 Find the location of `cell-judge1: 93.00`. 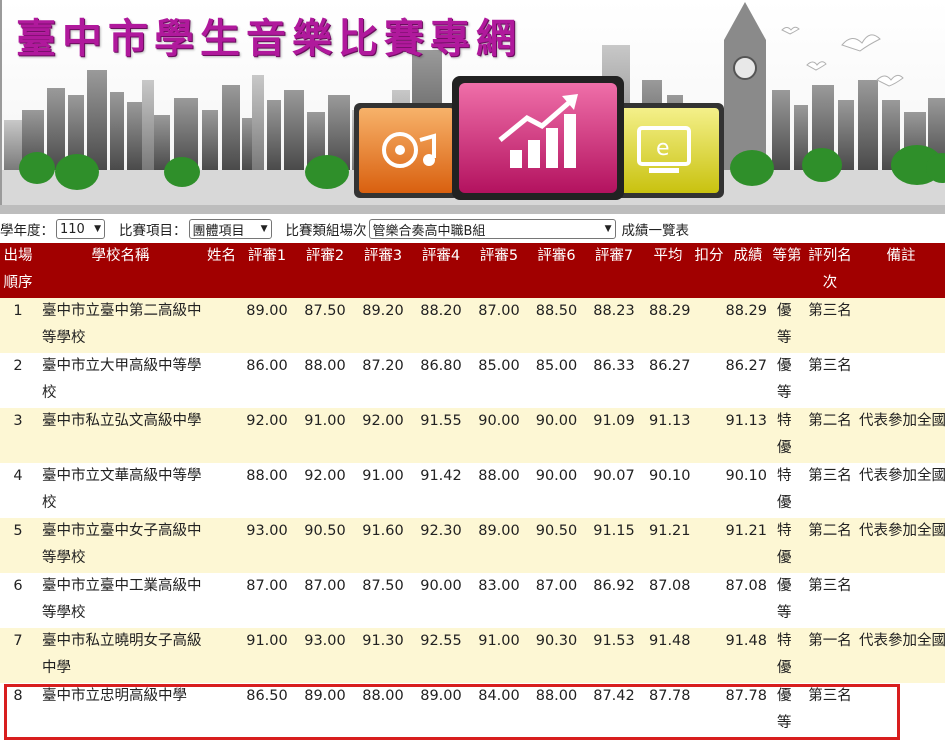

cell-judge1: 93.00 is located at coordinates (267, 545).